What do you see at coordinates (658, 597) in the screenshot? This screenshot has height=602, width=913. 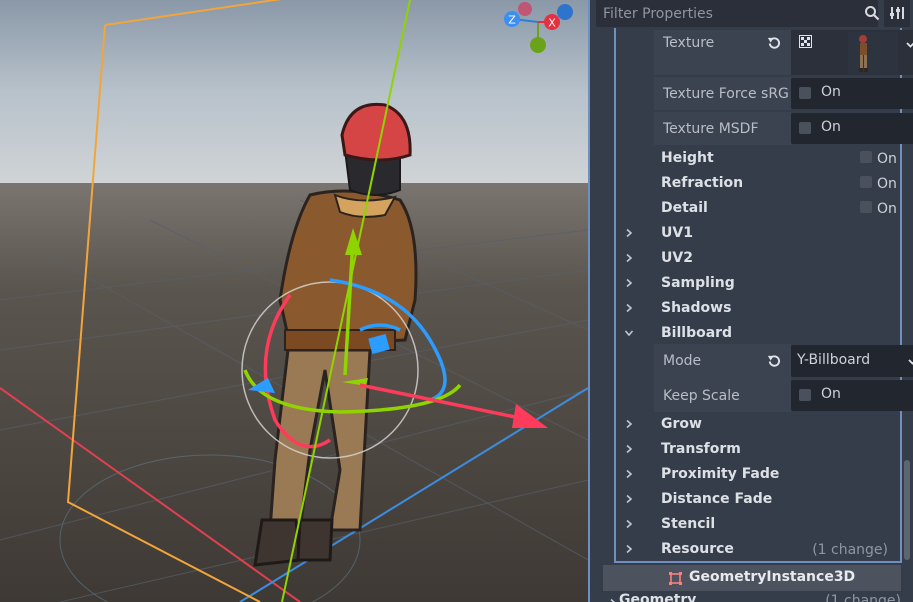 I see `section-label: Geometry` at bounding box center [658, 597].